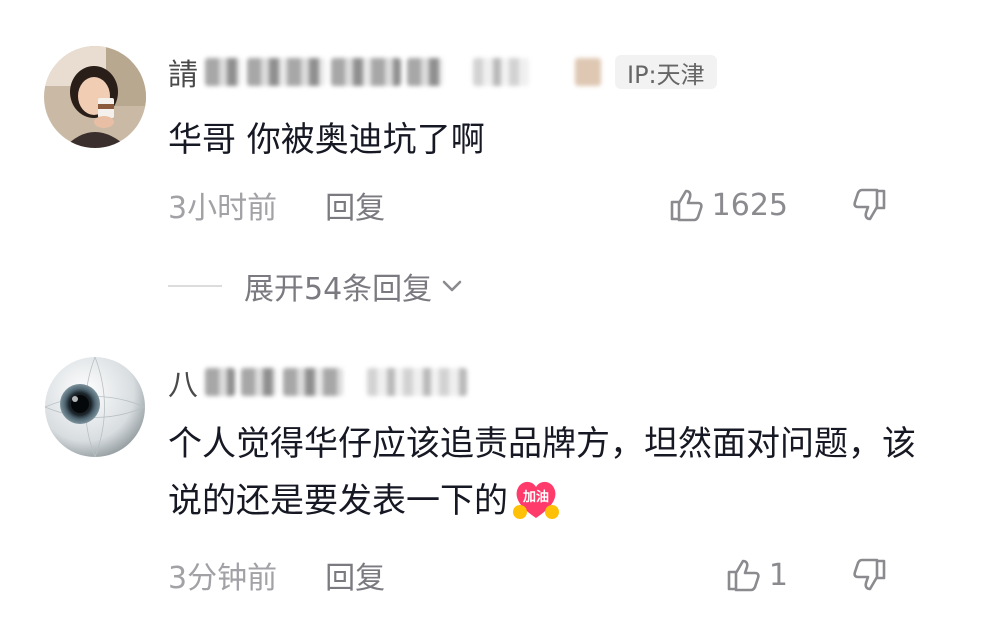 The height and width of the screenshot is (631, 1000). What do you see at coordinates (223, 578) in the screenshot?
I see `timestamp: 3分钟前` at bounding box center [223, 578].